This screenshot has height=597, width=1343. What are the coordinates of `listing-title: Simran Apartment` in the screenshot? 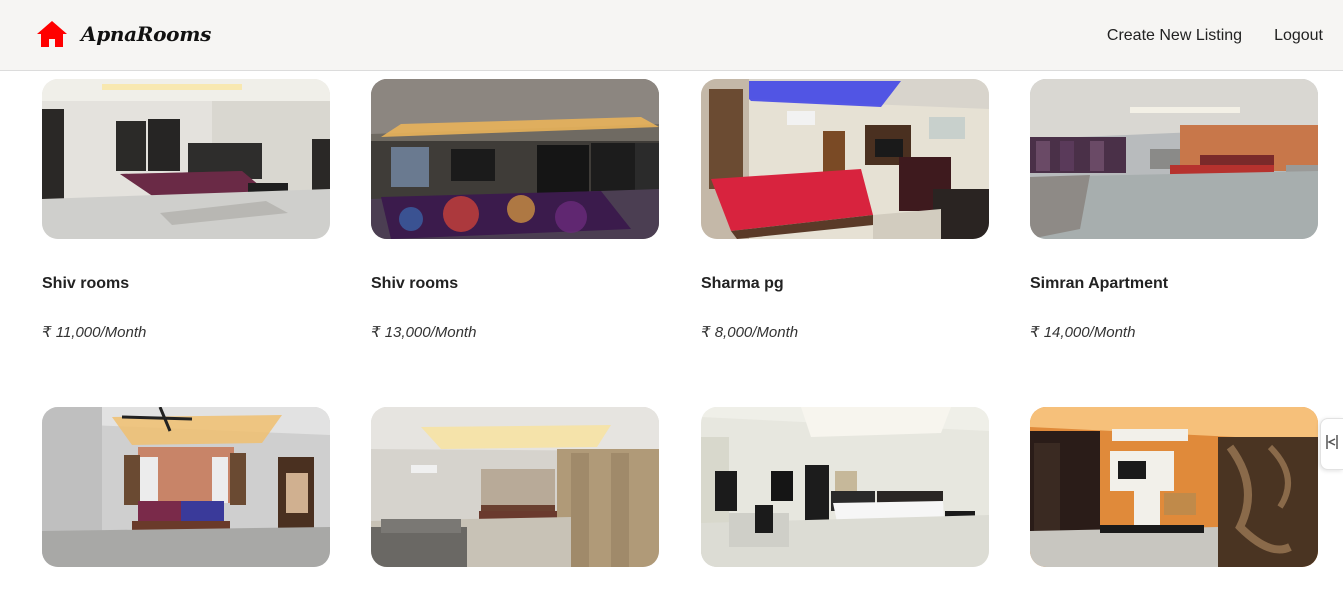 It's located at (1099, 284).